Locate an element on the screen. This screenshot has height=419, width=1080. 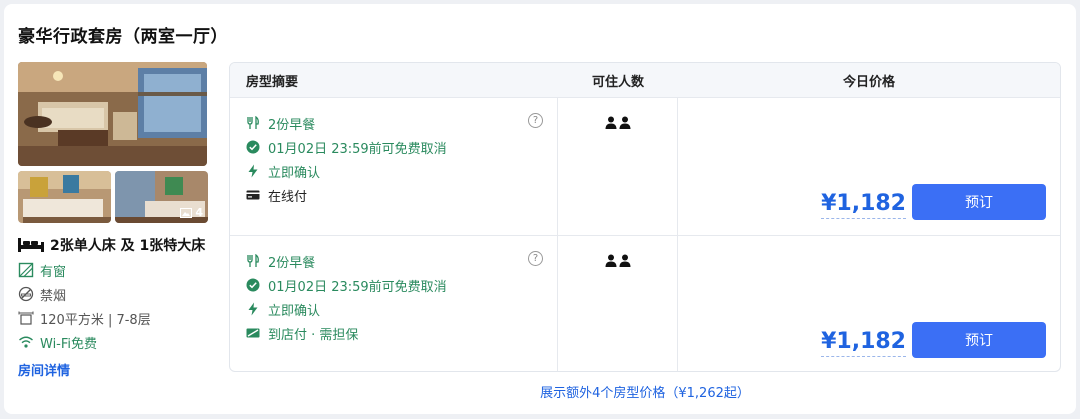
feature-wifi: Wi-Fi免费 is located at coordinates (113, 342).